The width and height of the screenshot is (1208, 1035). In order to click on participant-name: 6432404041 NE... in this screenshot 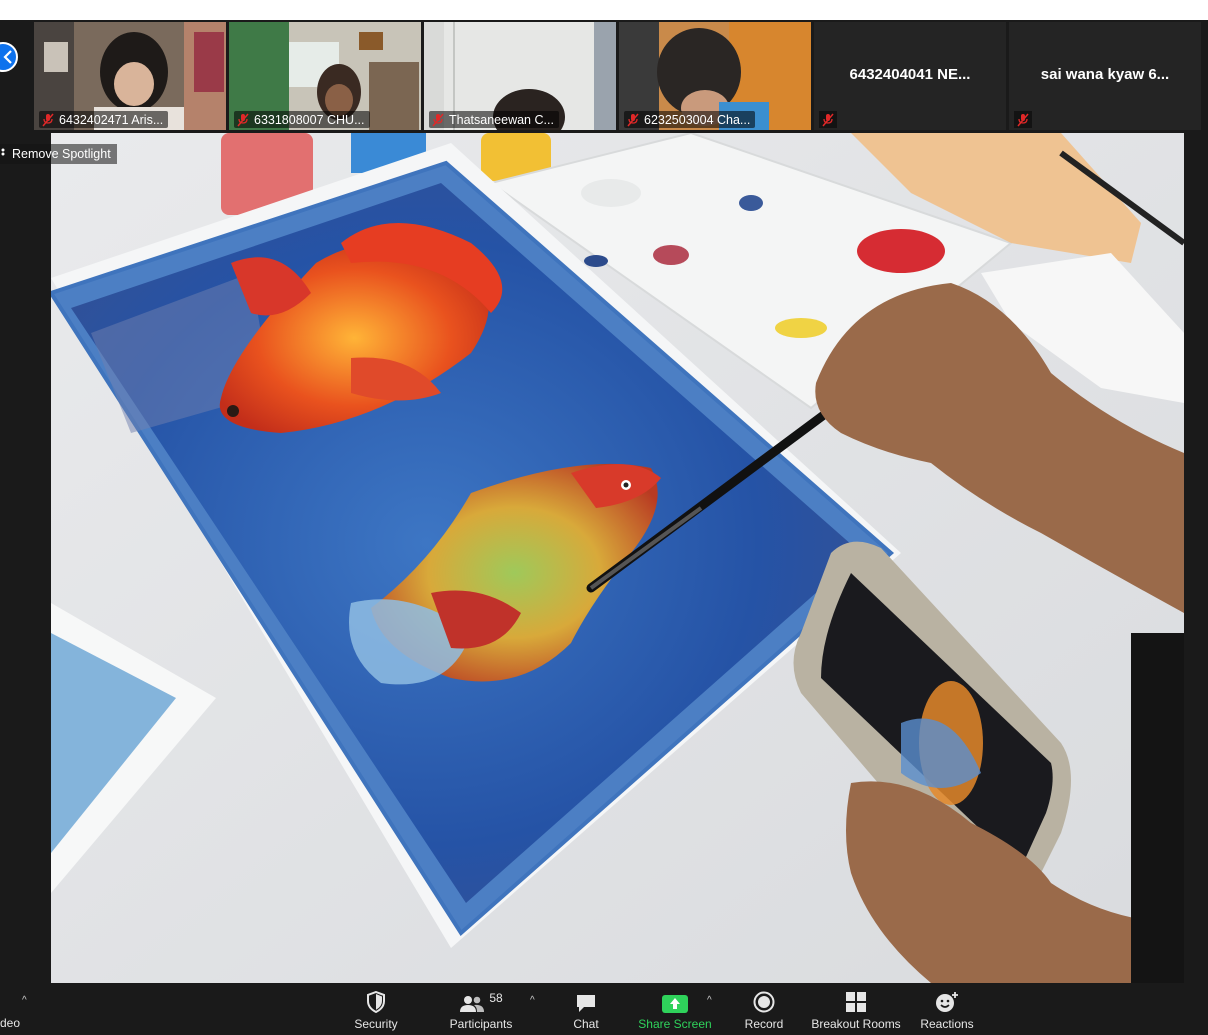, I will do `click(910, 74)`.